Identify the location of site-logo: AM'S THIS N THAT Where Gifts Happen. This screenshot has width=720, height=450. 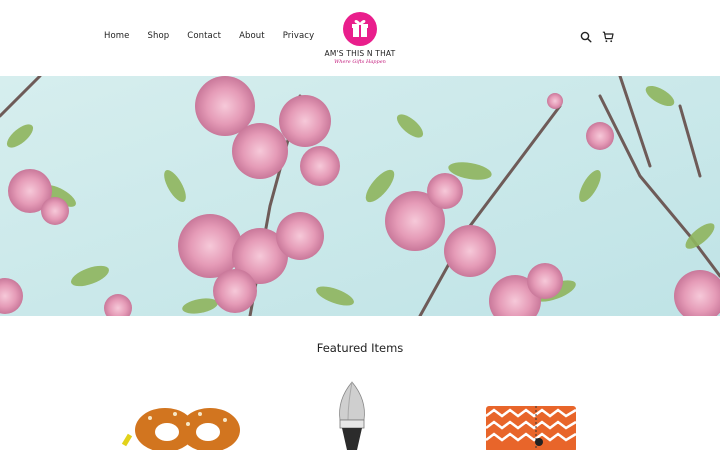
(360, 38).